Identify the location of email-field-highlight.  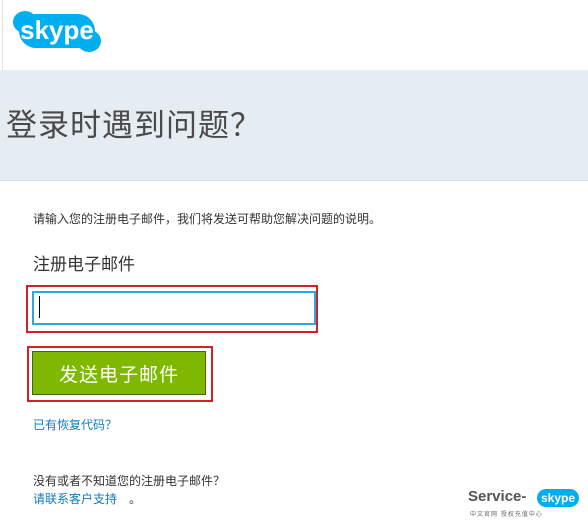
(172, 309).